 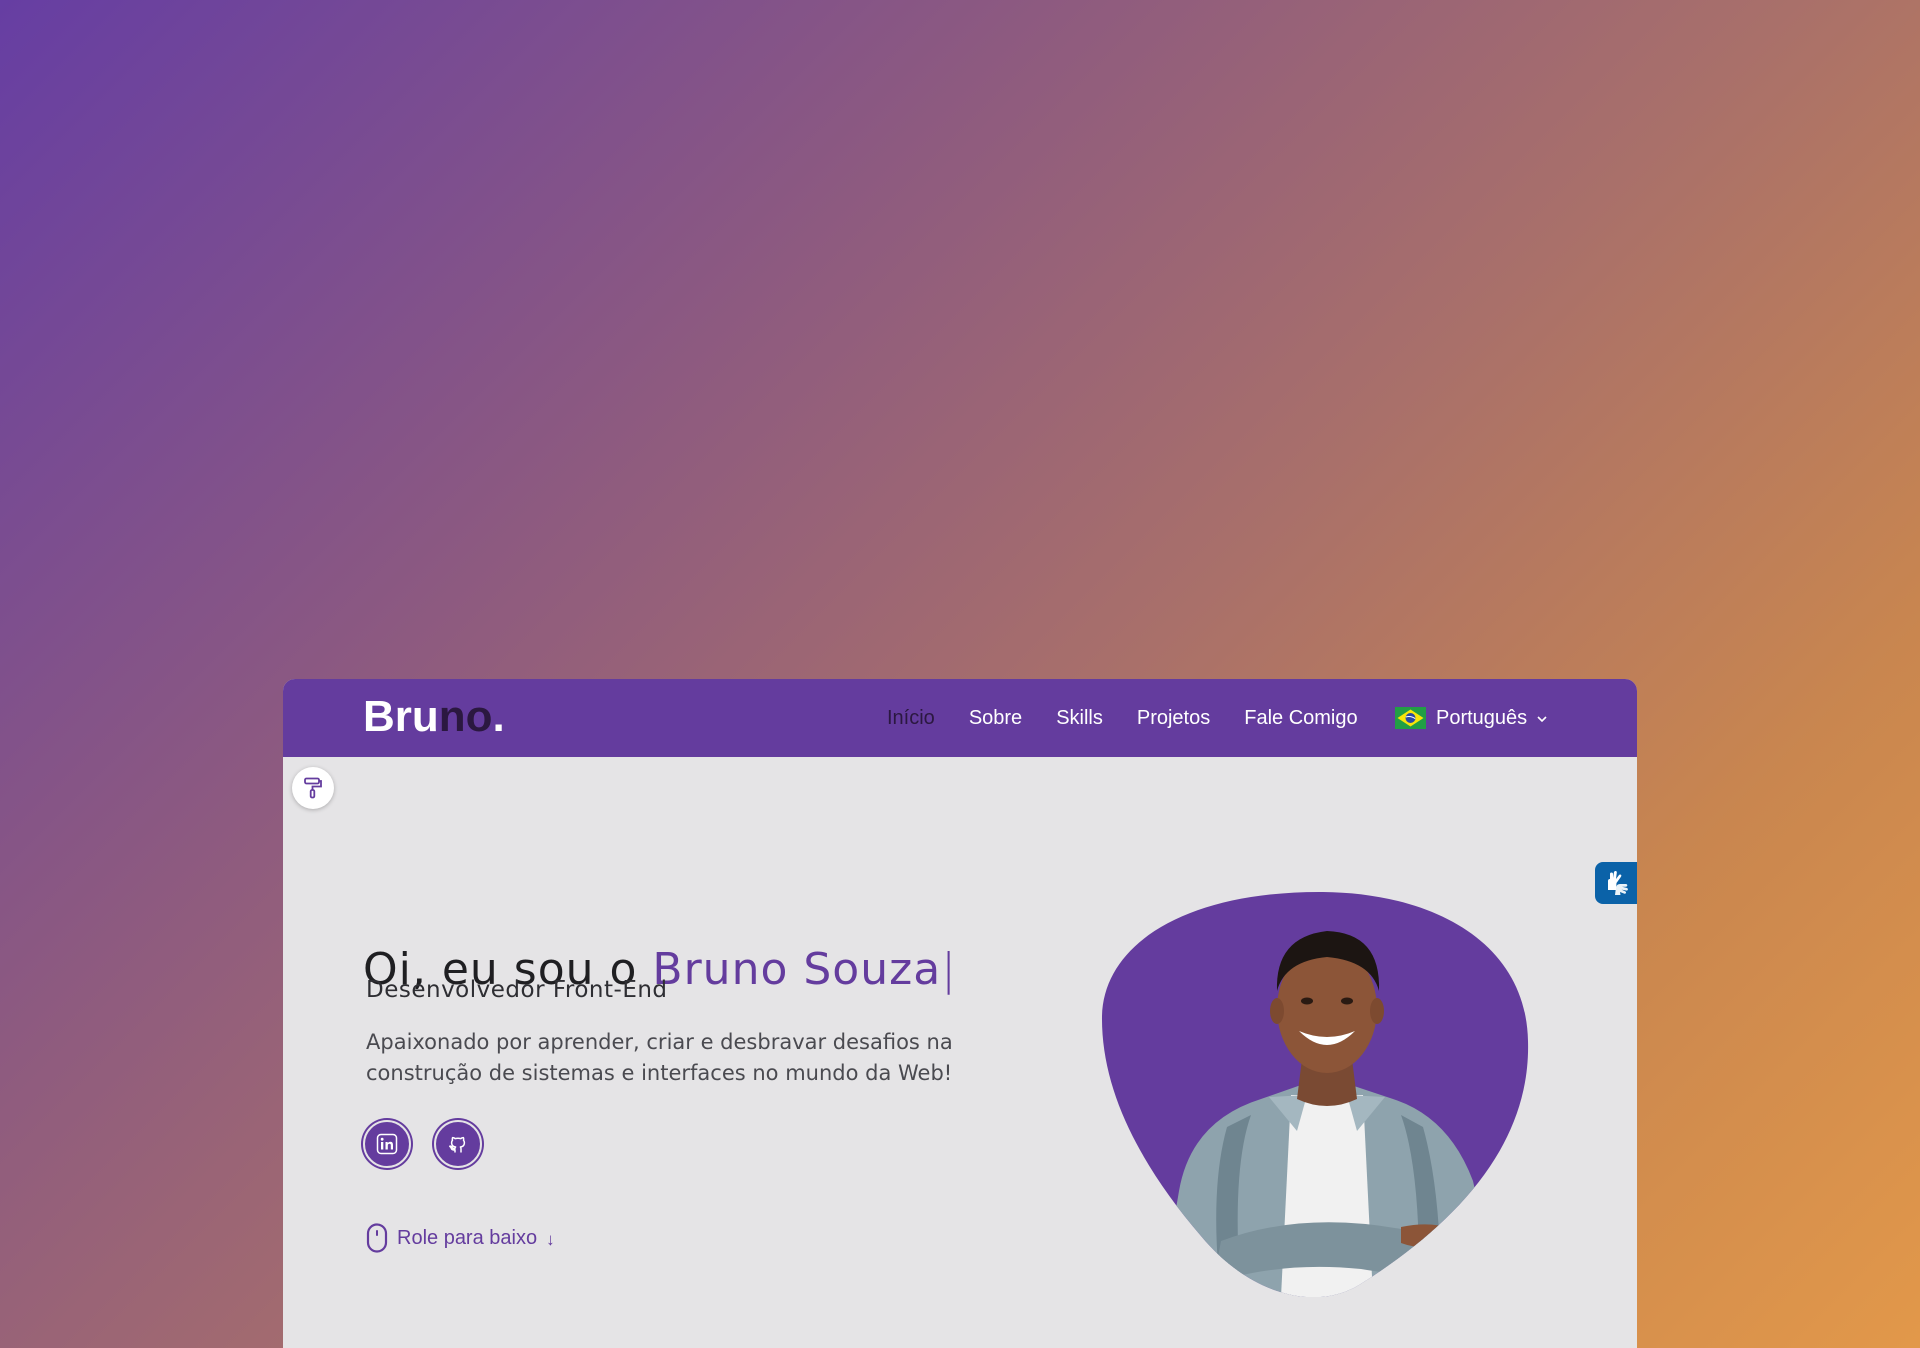 I want to click on scroll-down-label: Role para baixo, so click(x=467, y=1237).